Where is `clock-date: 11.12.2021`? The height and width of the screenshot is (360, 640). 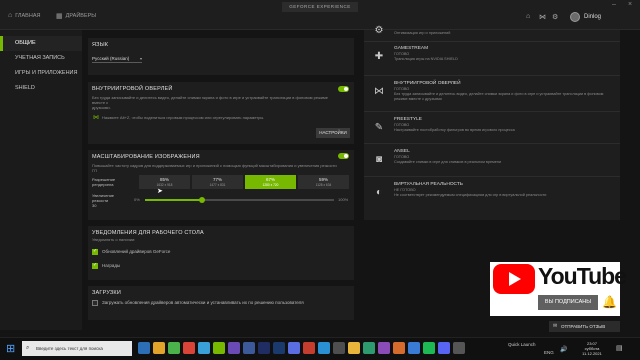
clock-date: 11.12.2021 is located at coordinates (592, 353).